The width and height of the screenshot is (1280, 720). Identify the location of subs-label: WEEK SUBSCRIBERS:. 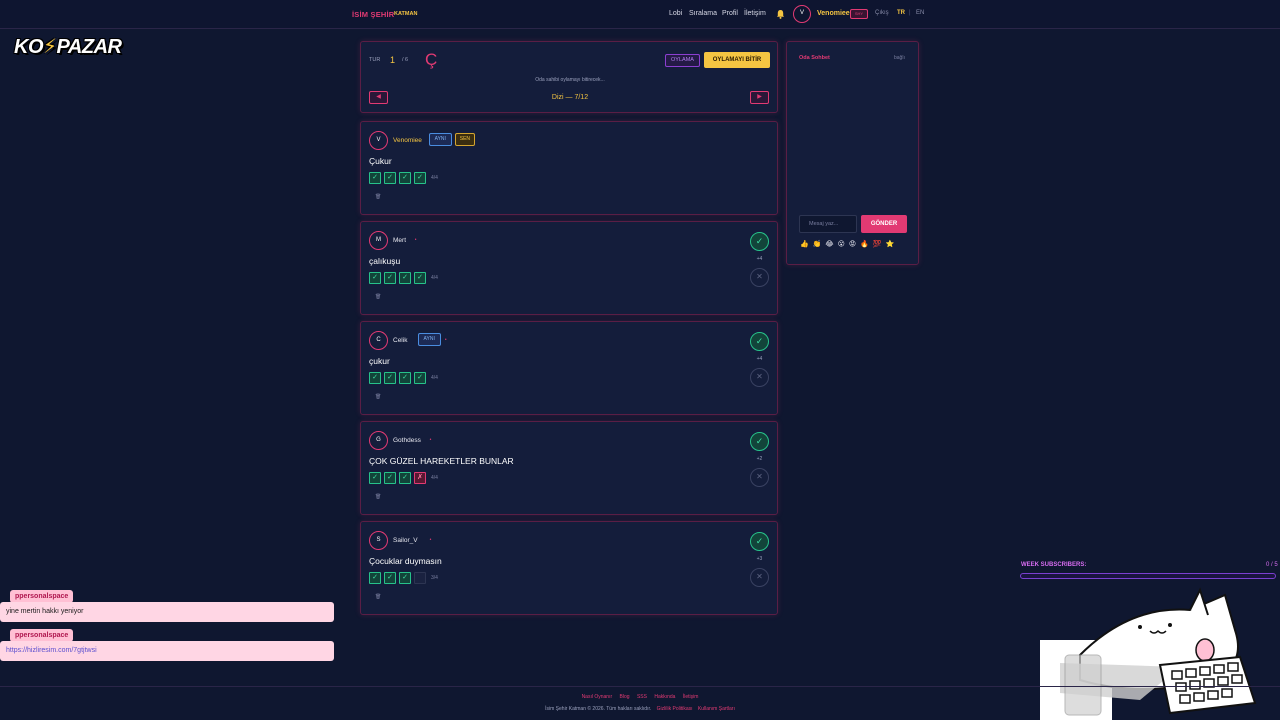
(1054, 565).